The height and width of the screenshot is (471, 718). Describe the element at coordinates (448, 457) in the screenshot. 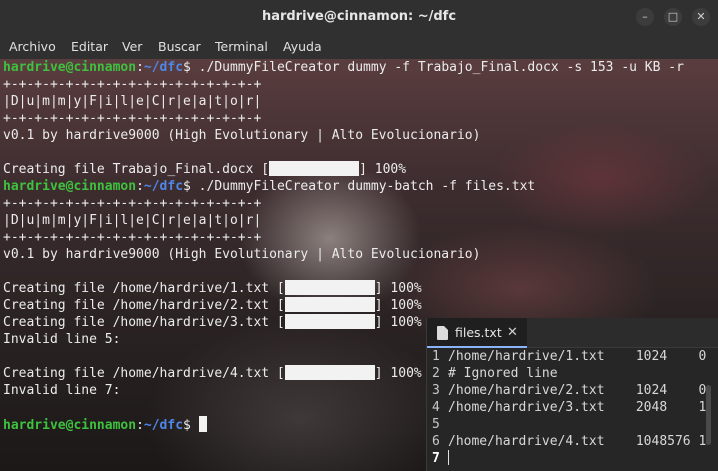

I see `editor-caret` at that location.